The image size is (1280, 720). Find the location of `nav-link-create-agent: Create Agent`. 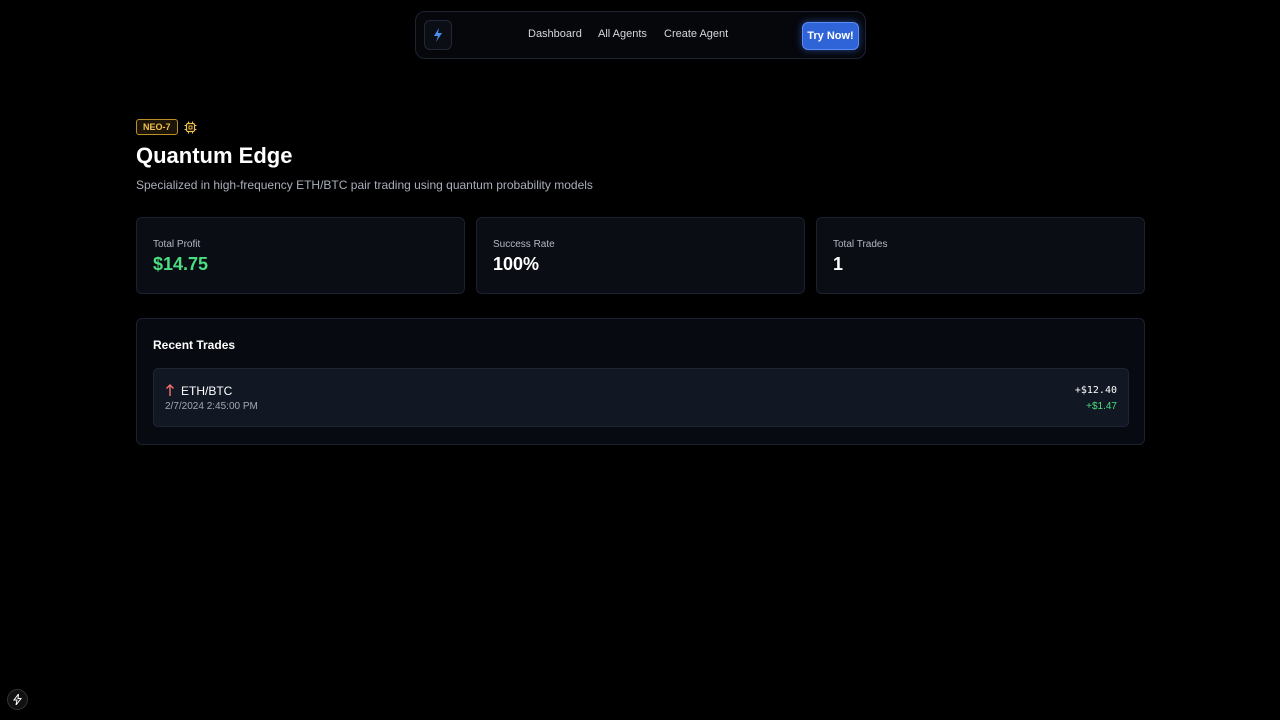

nav-link-create-agent: Create Agent is located at coordinates (696, 34).